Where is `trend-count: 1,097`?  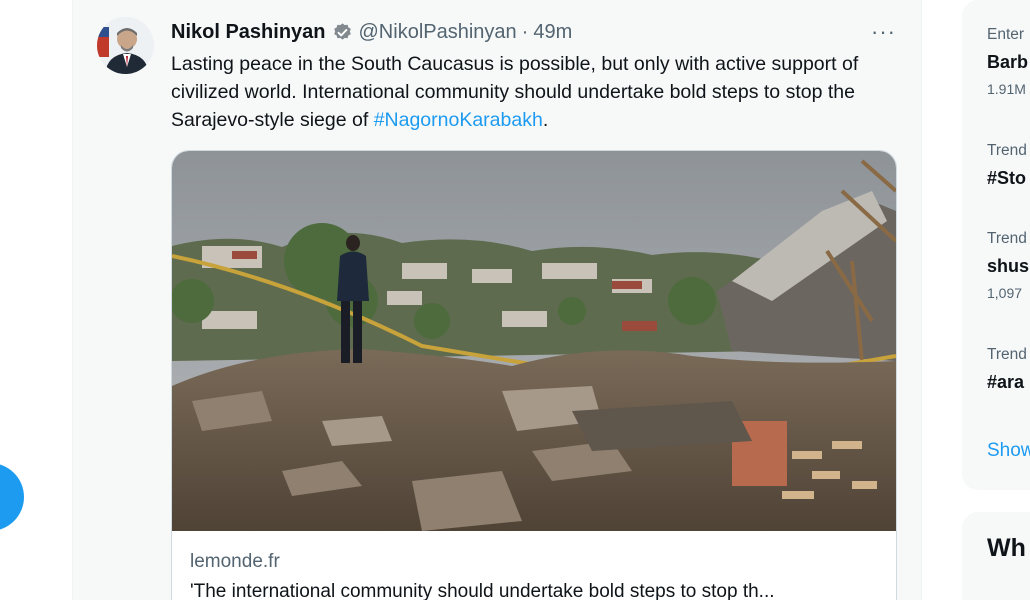
trend-count: 1,097 is located at coordinates (1005, 293).